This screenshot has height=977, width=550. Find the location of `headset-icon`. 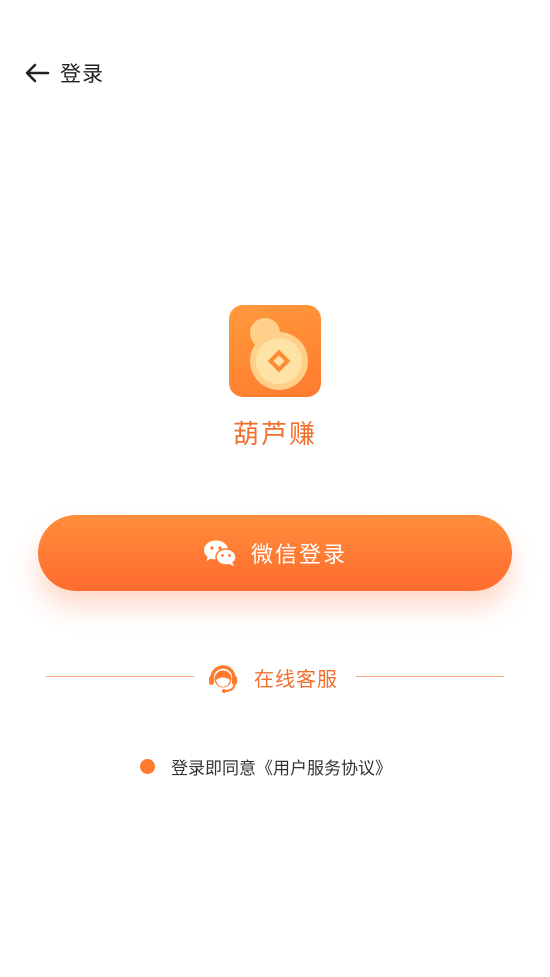

headset-icon is located at coordinates (223, 677).